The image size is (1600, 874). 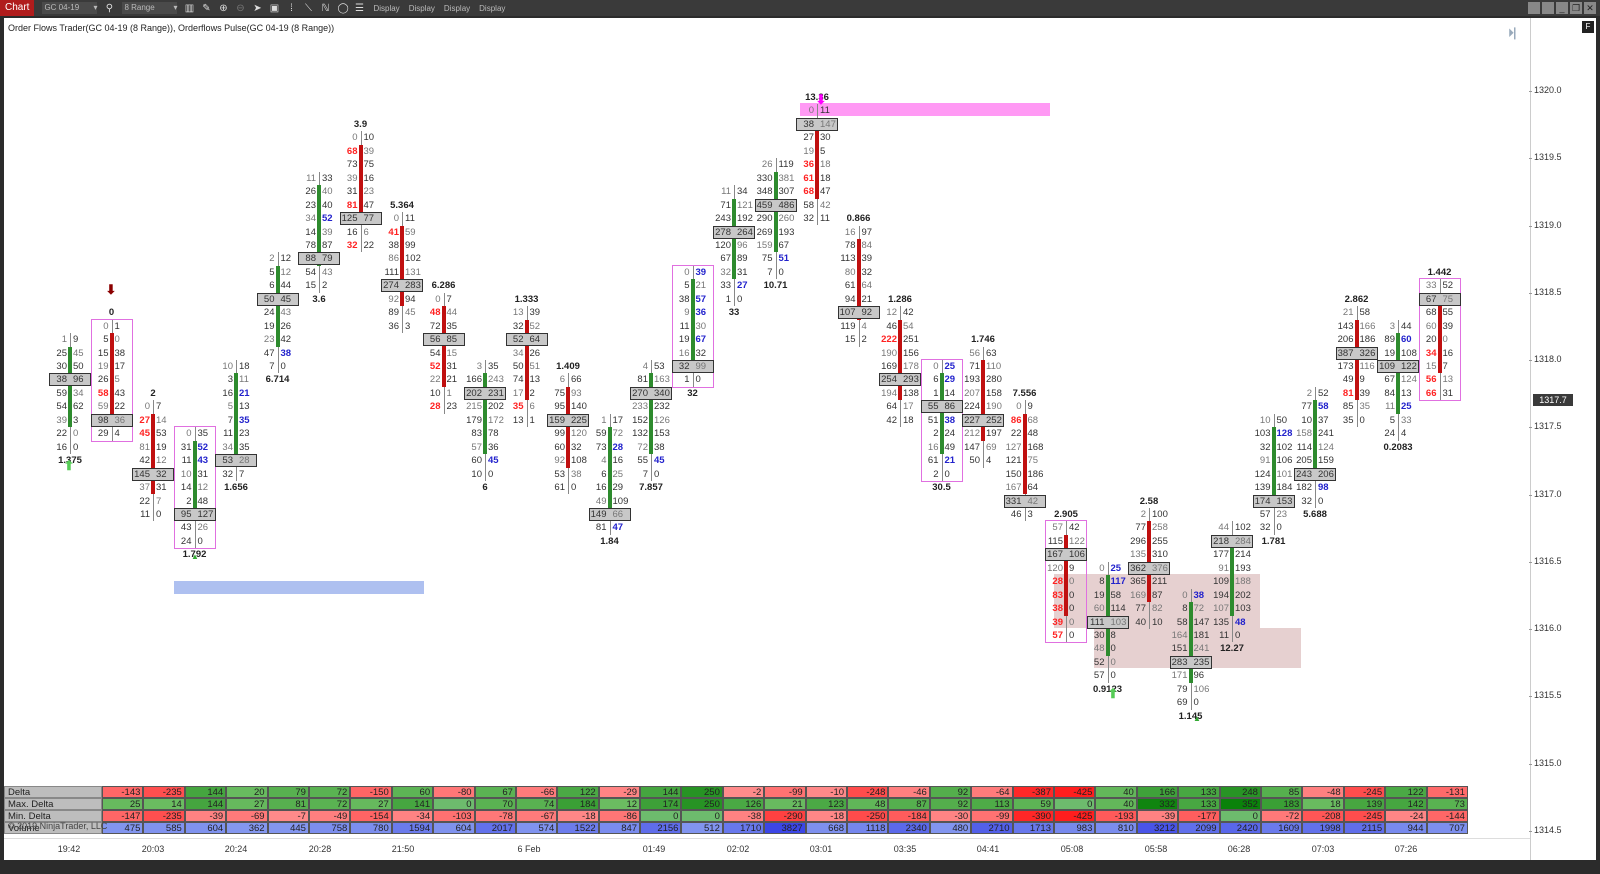 What do you see at coordinates (244, 393) in the screenshot?
I see `ask-volume: 21` at bounding box center [244, 393].